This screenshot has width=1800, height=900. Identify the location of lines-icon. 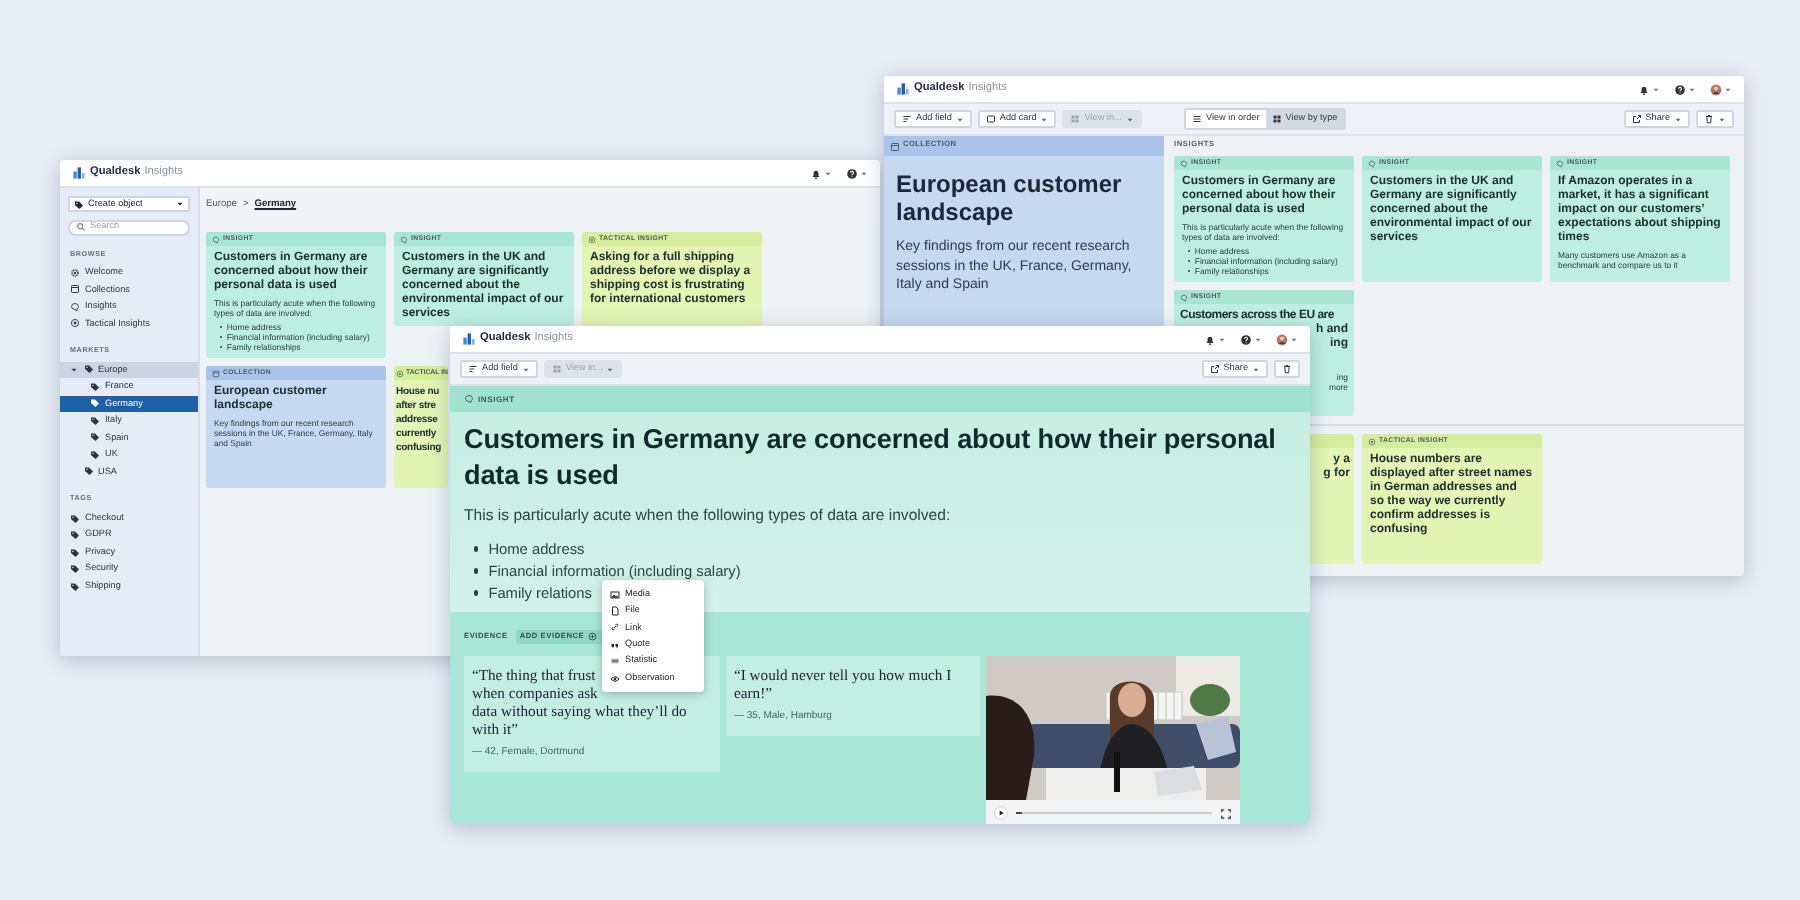
(615, 661).